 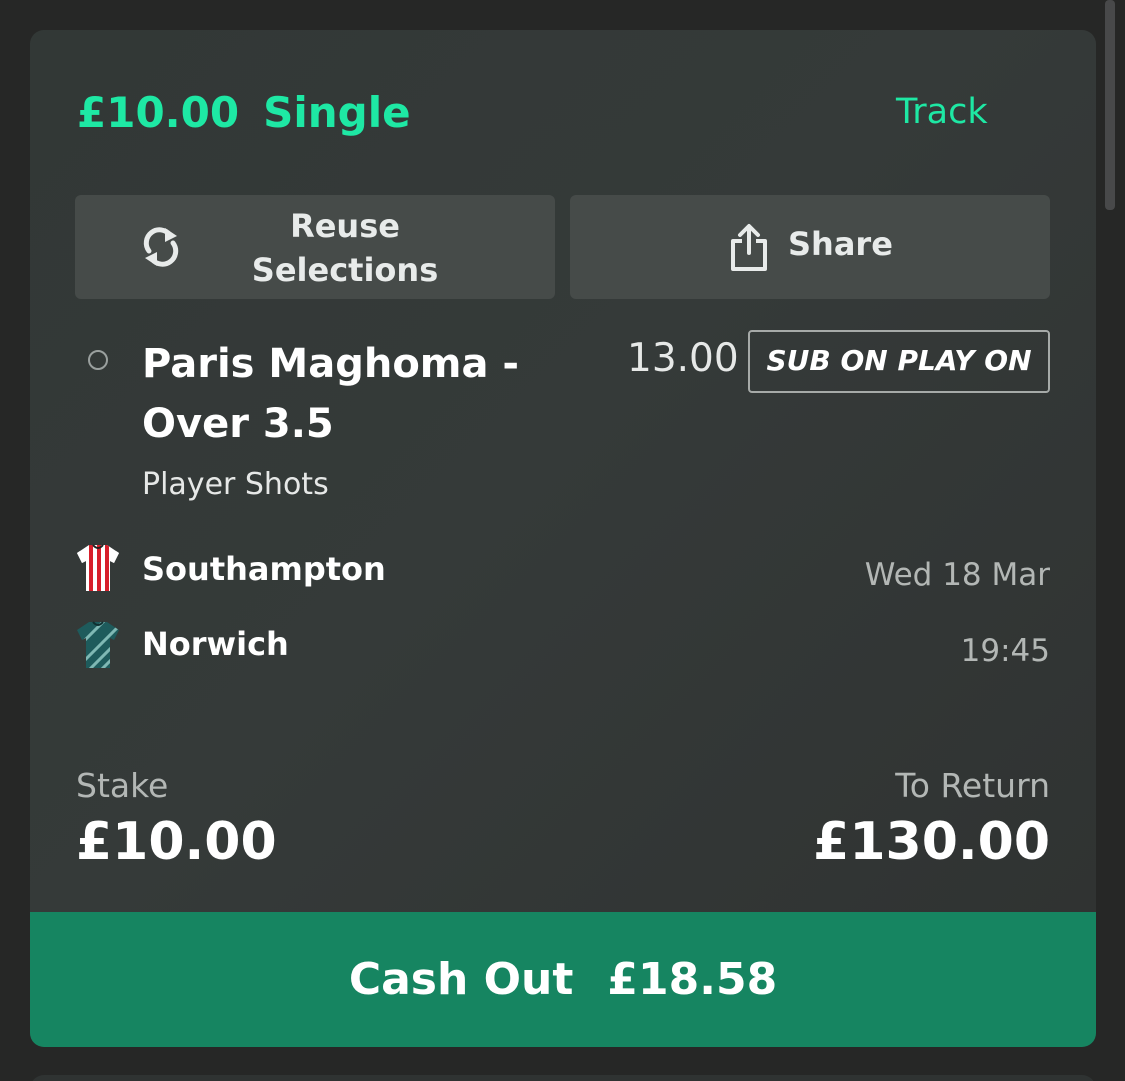 I want to click on share-label: Share, so click(x=840, y=244).